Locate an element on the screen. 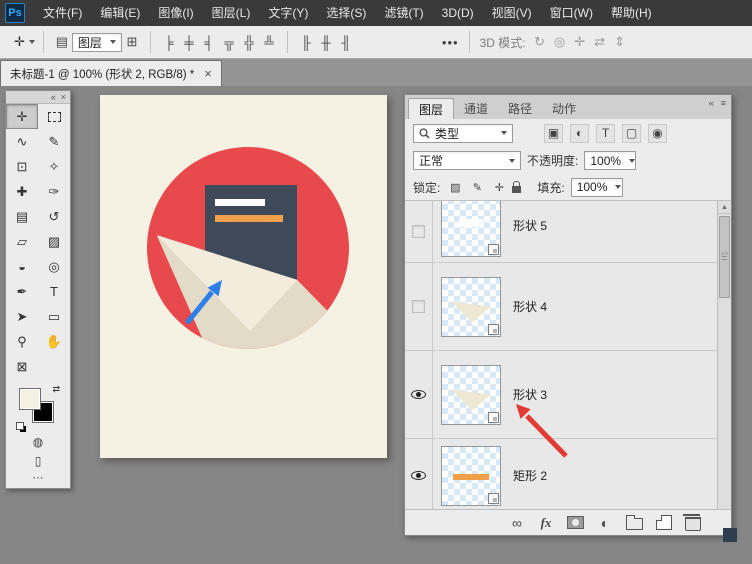  eyedropper-tool: ✧ is located at coordinates (54, 166).